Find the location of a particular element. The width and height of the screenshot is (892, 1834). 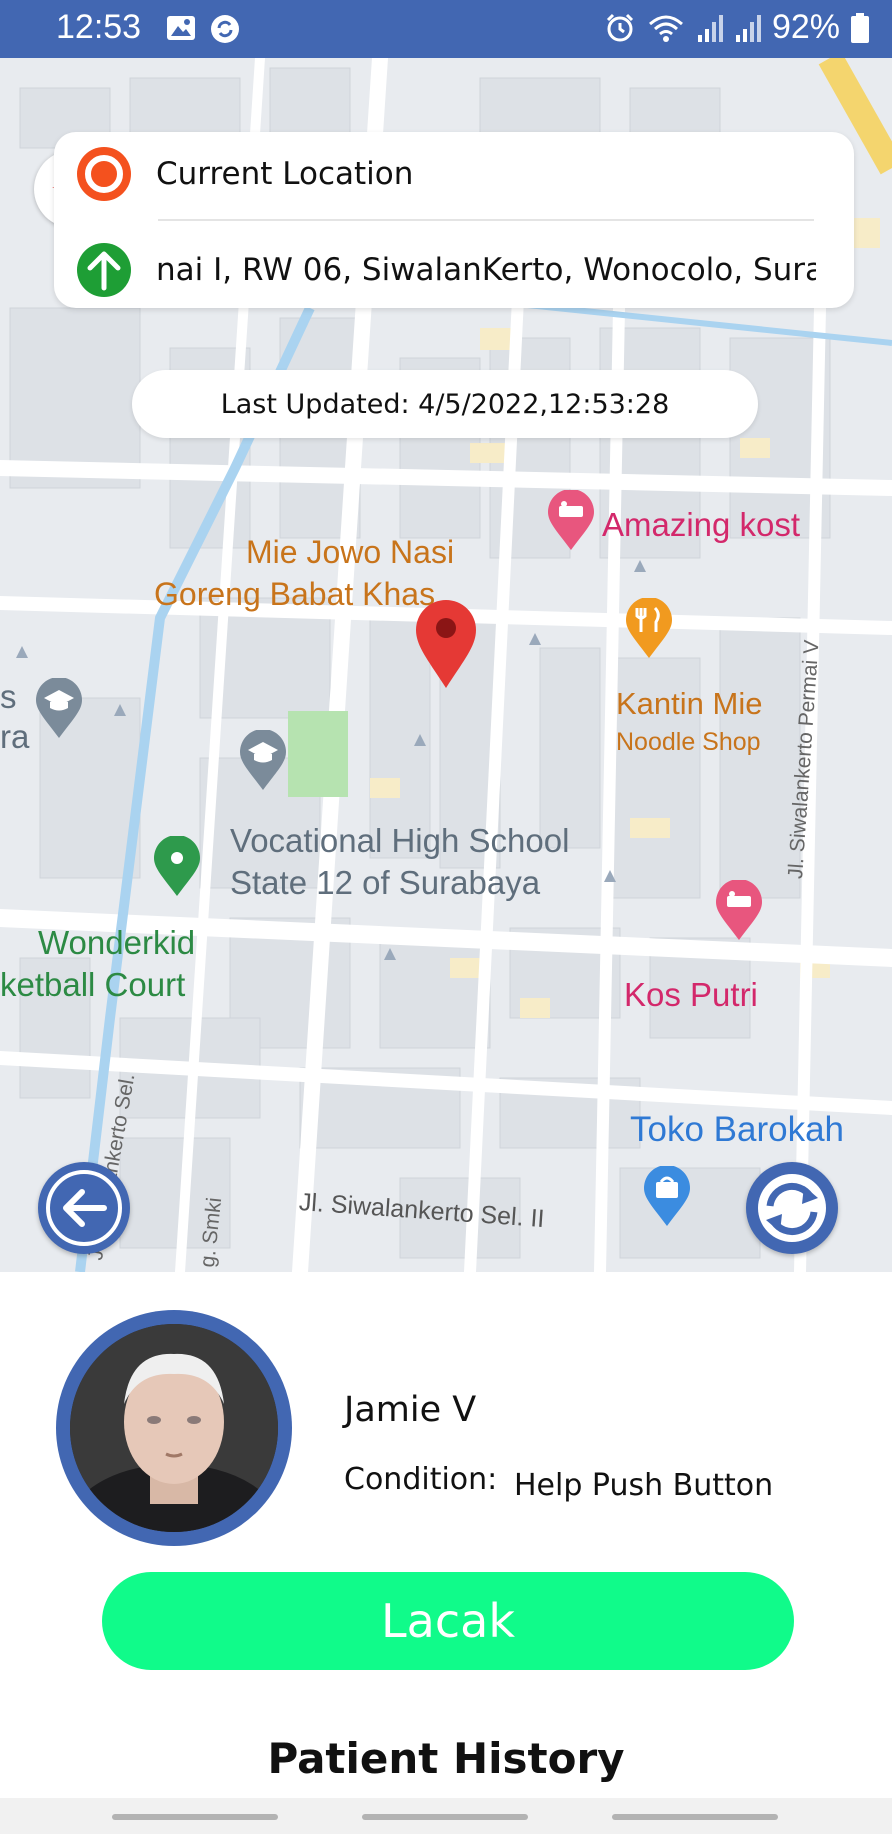

refresh-icon is located at coordinates (792, 1208).